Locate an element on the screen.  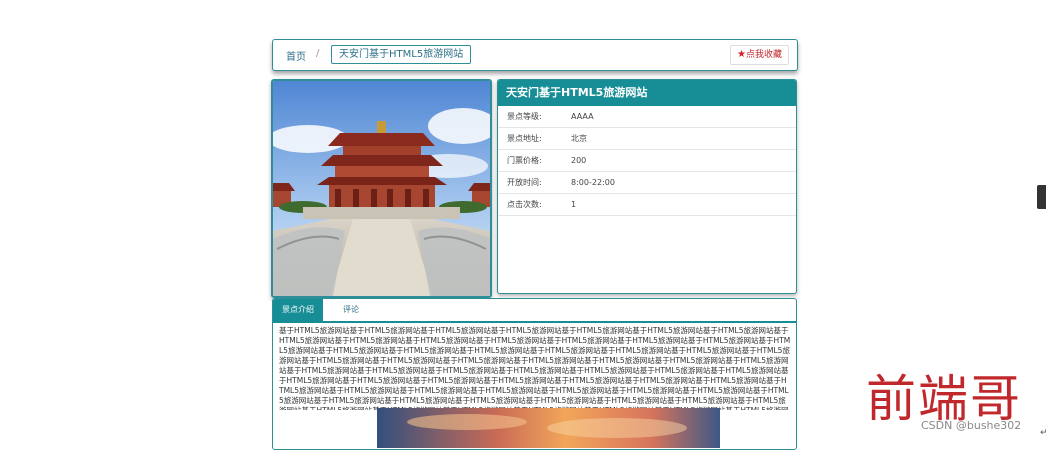
info-value: 200 is located at coordinates (579, 160).